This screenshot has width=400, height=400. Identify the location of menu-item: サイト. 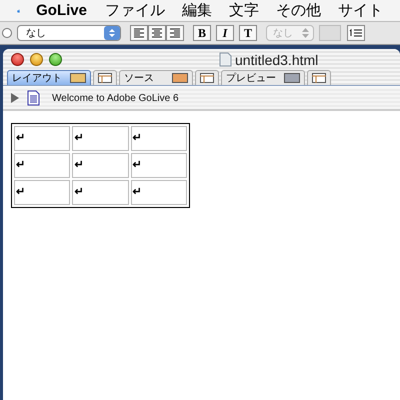
(360, 10).